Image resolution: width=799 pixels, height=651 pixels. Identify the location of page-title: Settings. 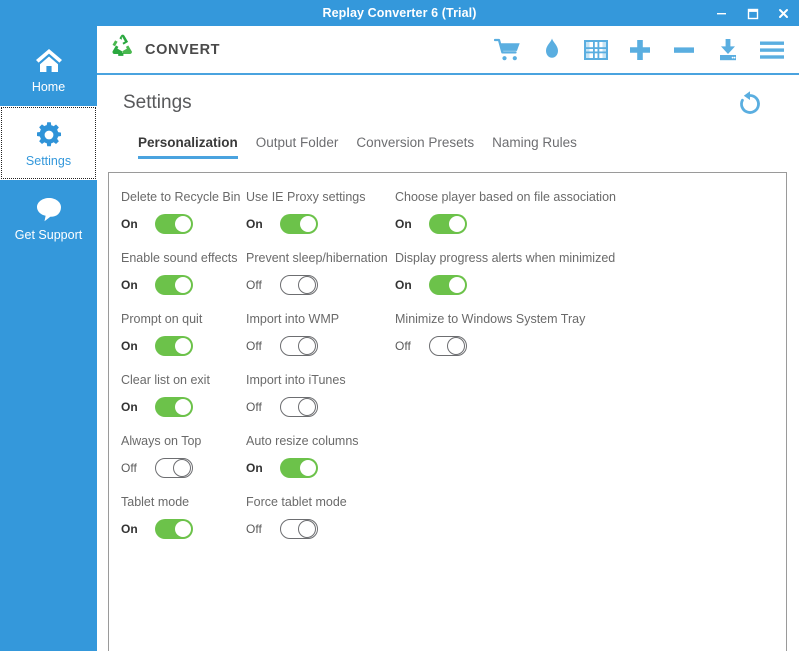
(157, 102).